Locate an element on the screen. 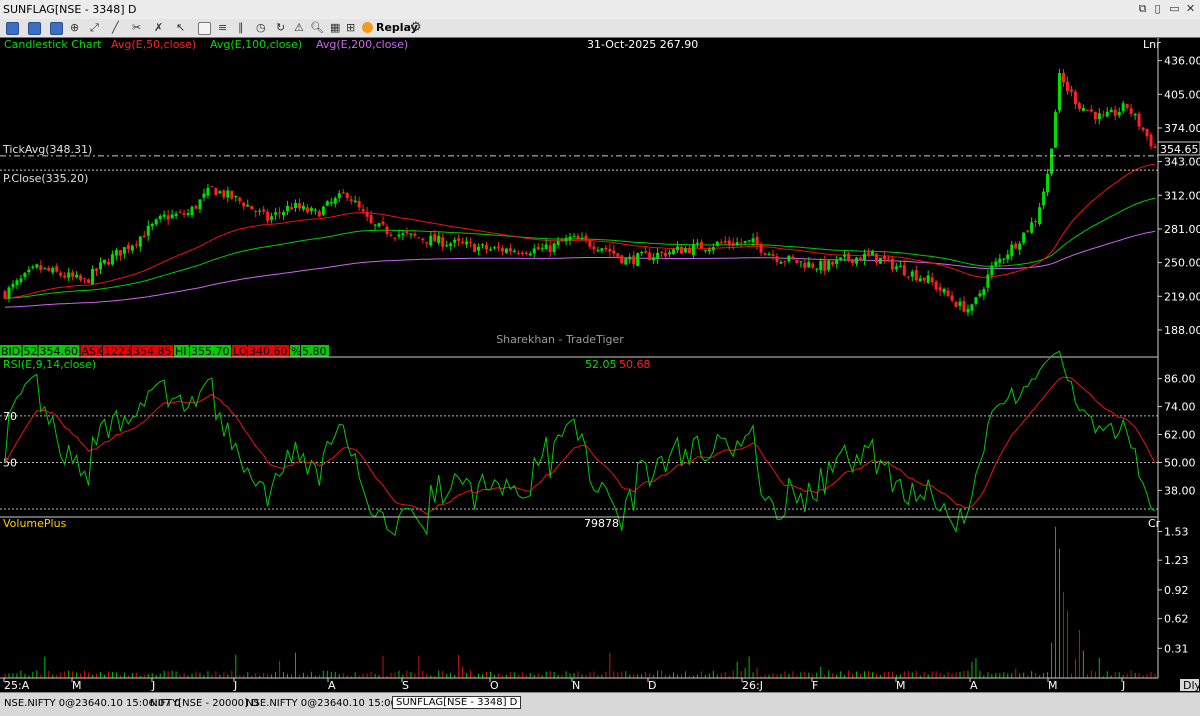  status-active-tab: SUNFLAG[NSE - 3348] D is located at coordinates (457, 702).